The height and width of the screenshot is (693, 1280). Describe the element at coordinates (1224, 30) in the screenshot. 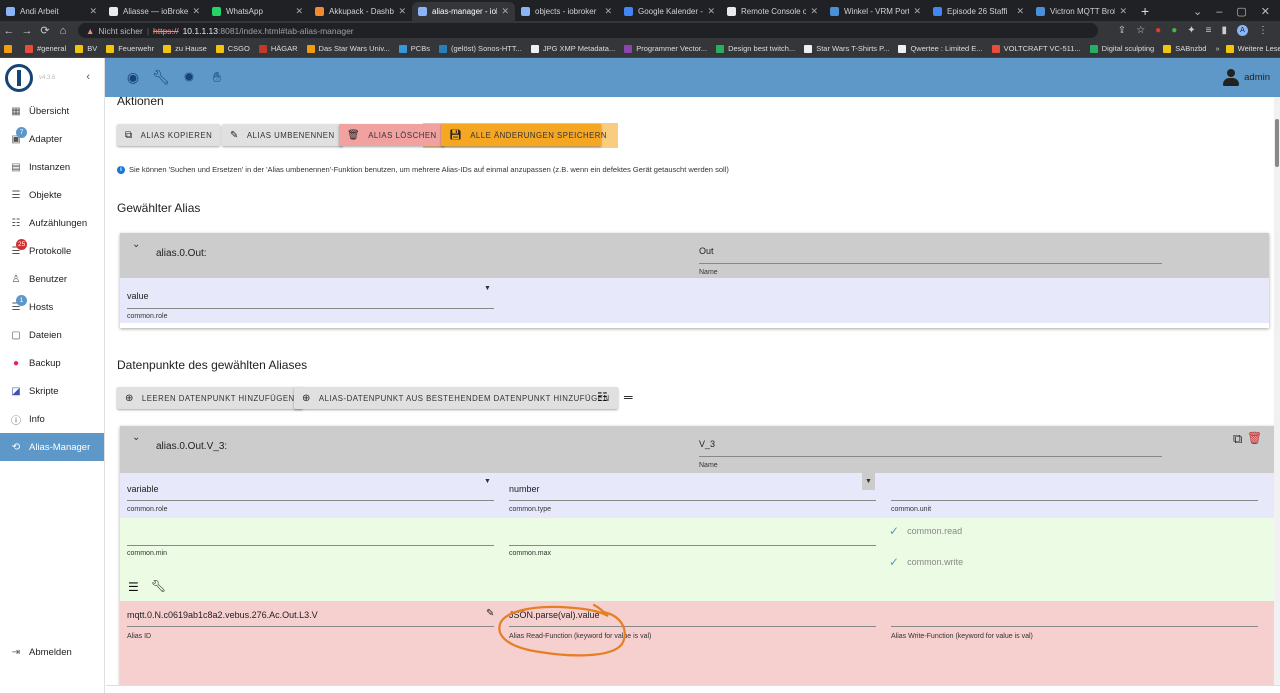

I see `sidepanel-icon: ▮` at that location.